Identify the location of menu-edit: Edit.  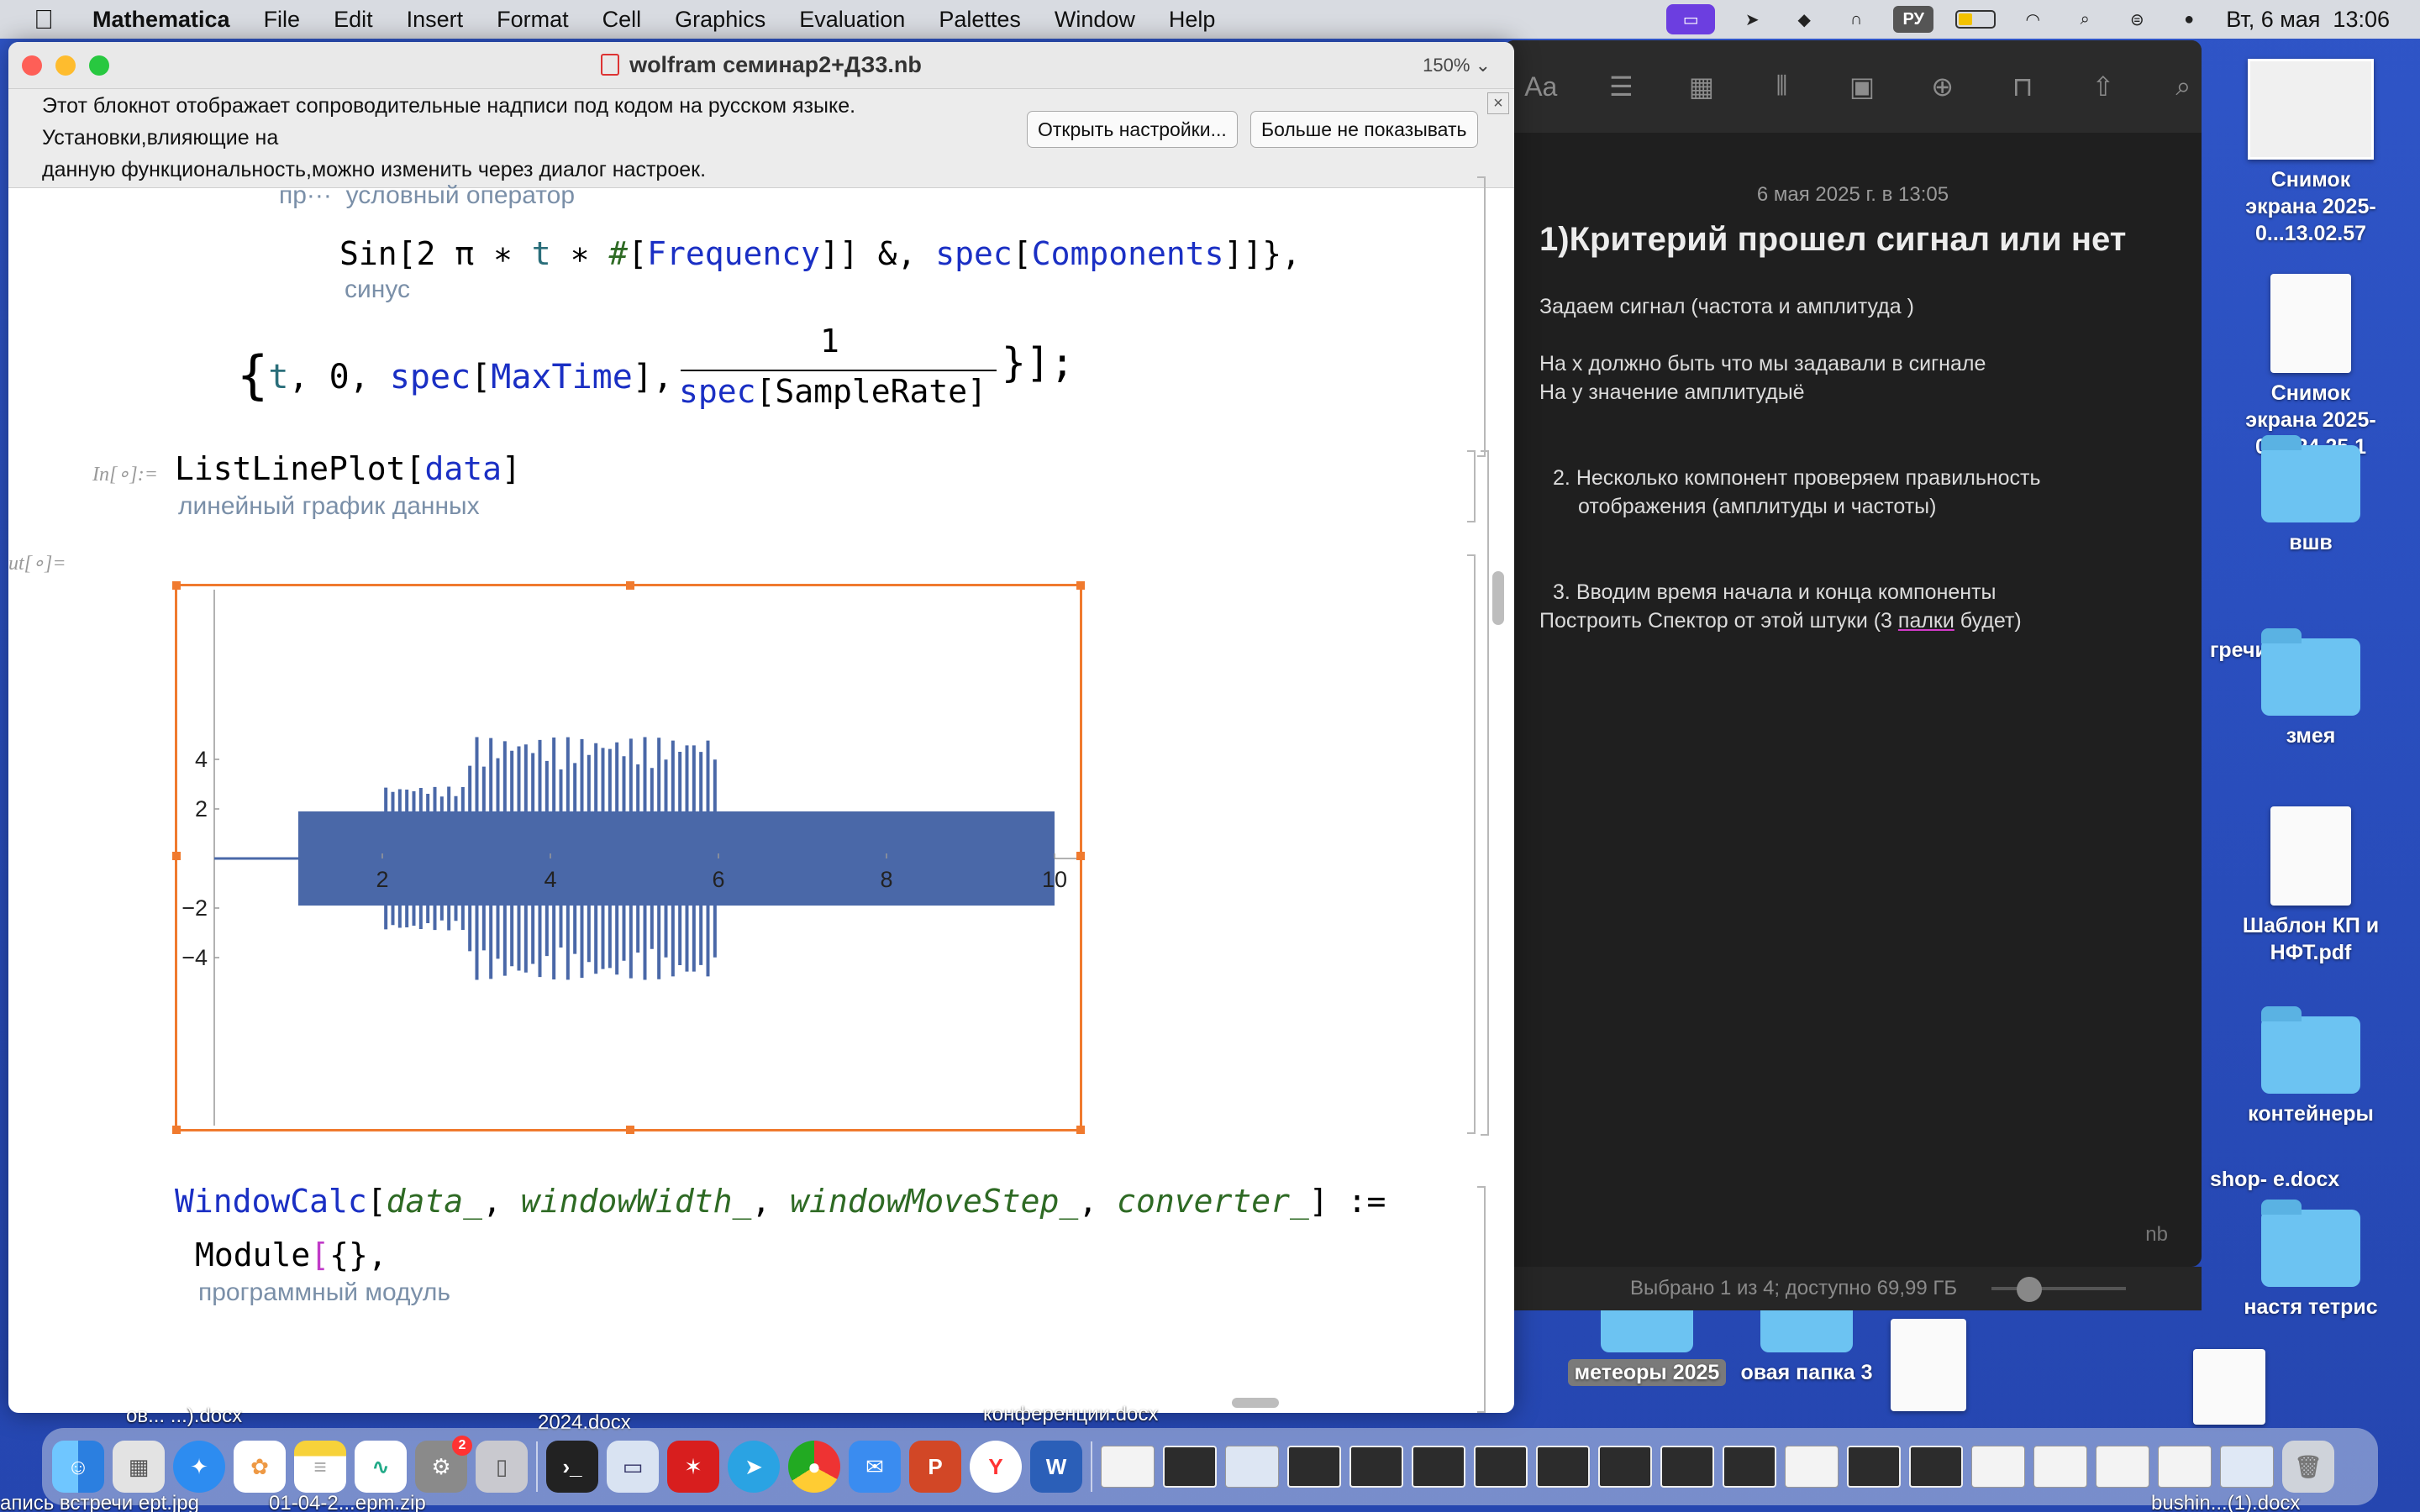
(353, 20).